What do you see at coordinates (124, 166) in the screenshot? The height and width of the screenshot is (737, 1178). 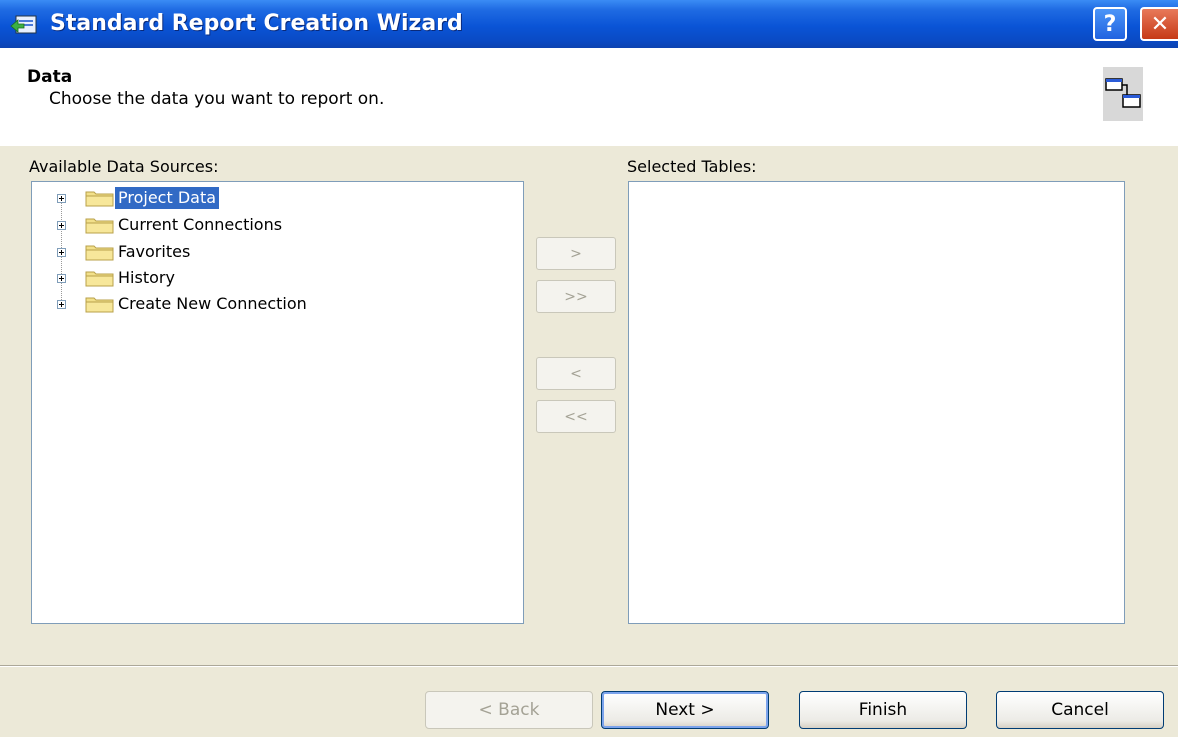 I see `available-data-sources-label: Available Data Sources:` at bounding box center [124, 166].